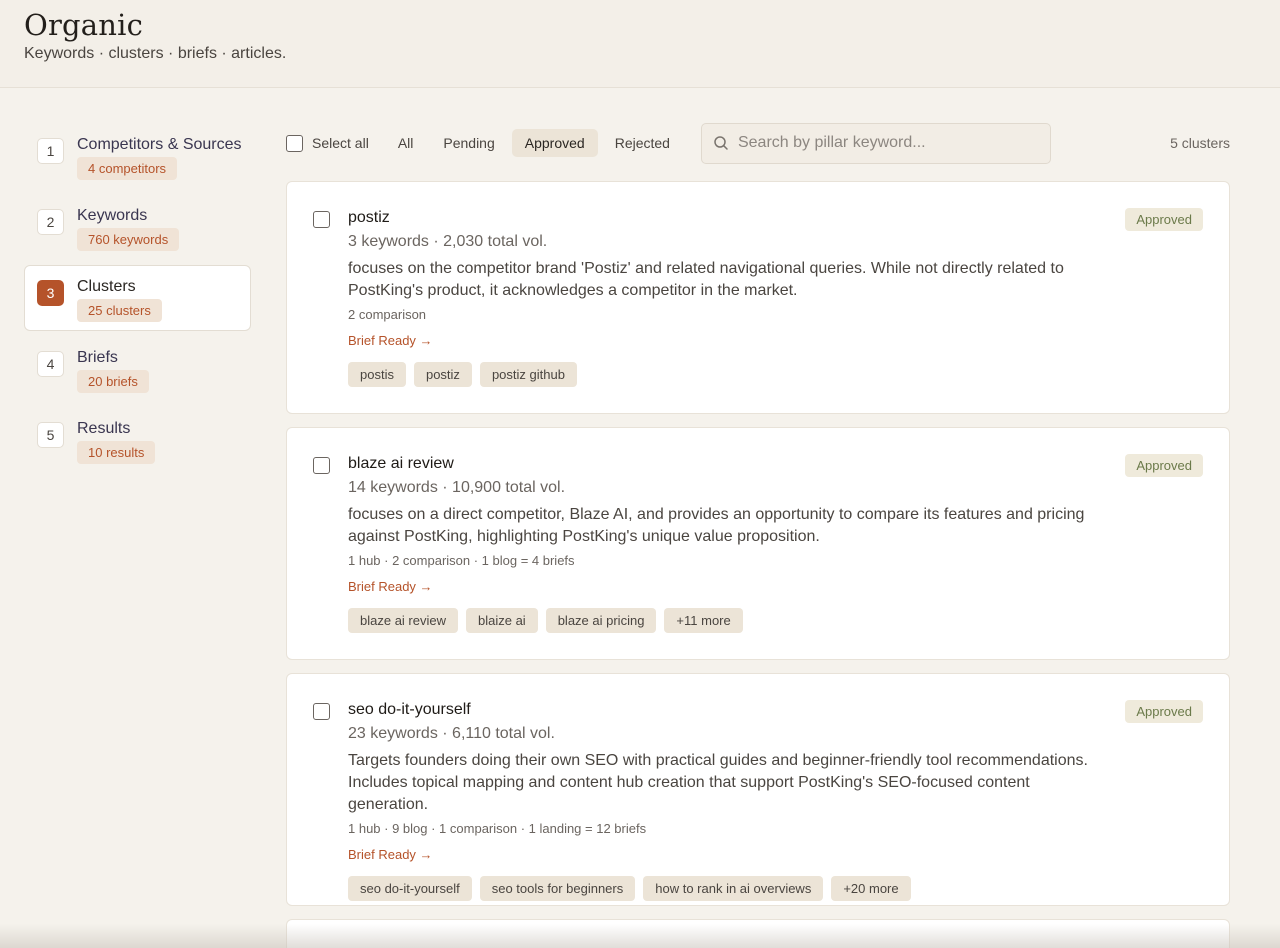 The width and height of the screenshot is (1280, 948). What do you see at coordinates (137, 440) in the screenshot?
I see `step-results: 5 Results 10 results` at bounding box center [137, 440].